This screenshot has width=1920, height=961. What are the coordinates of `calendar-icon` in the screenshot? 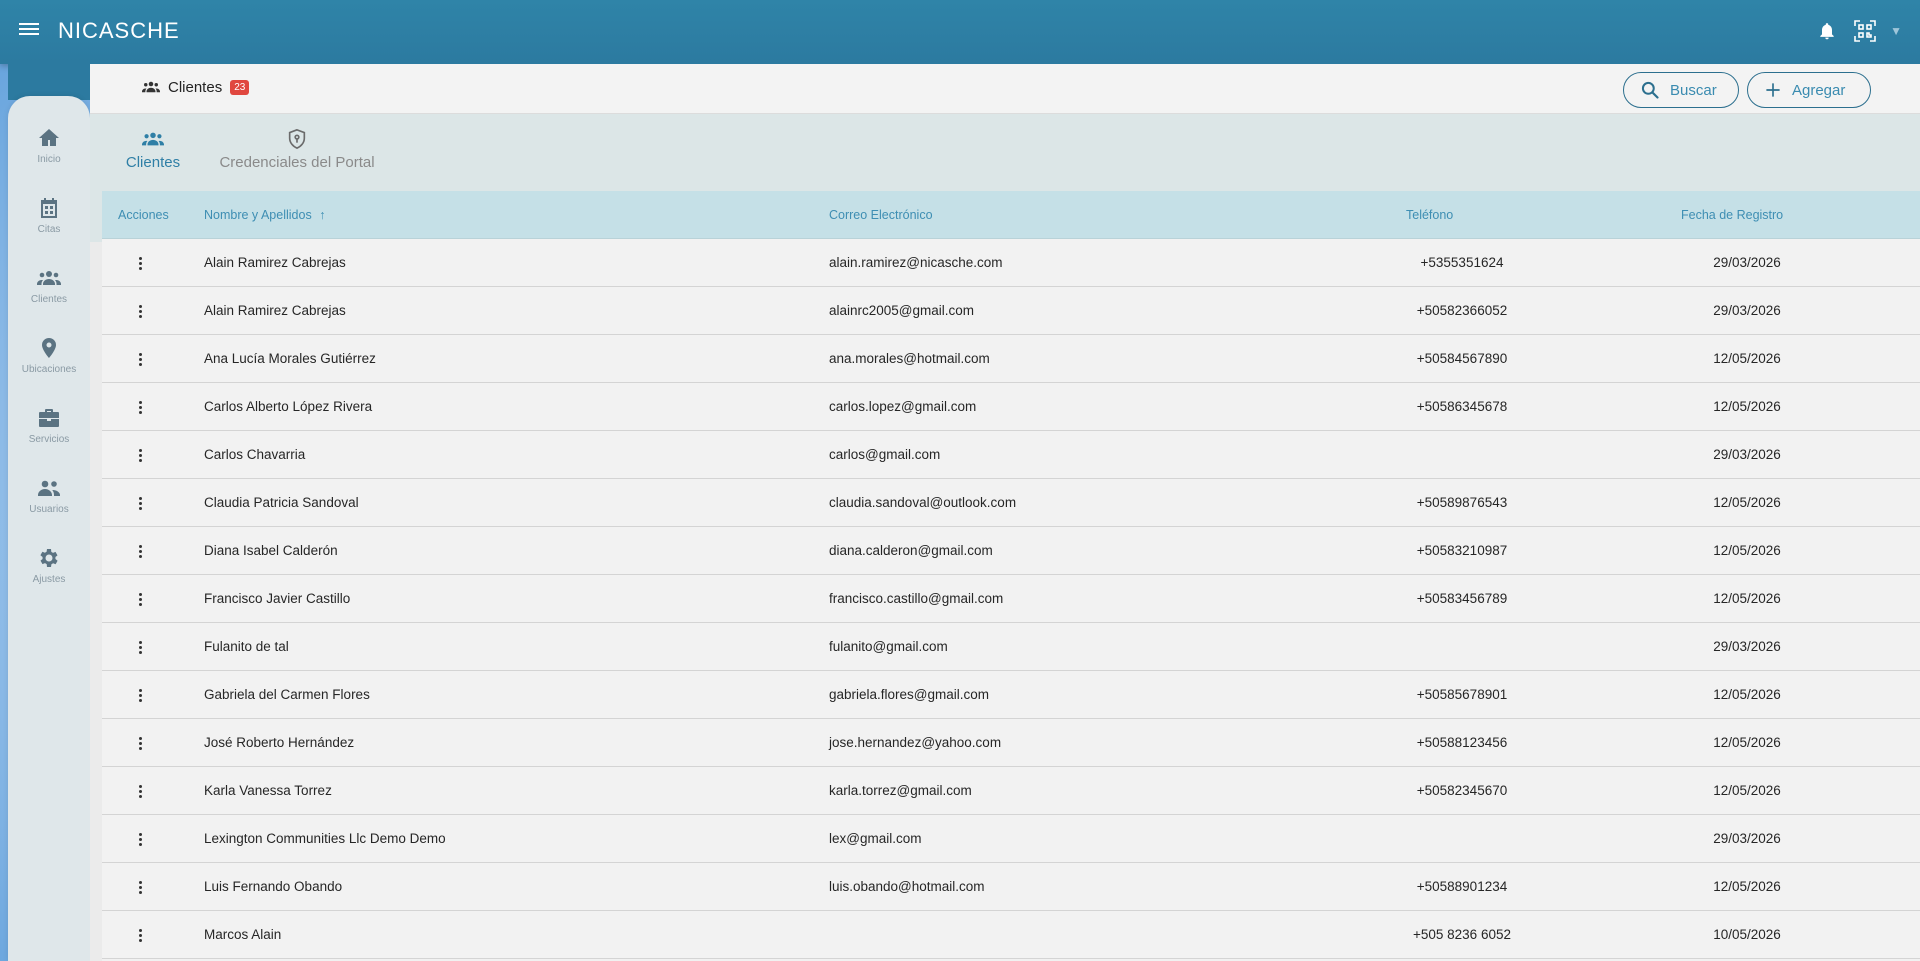 It's located at (49, 208).